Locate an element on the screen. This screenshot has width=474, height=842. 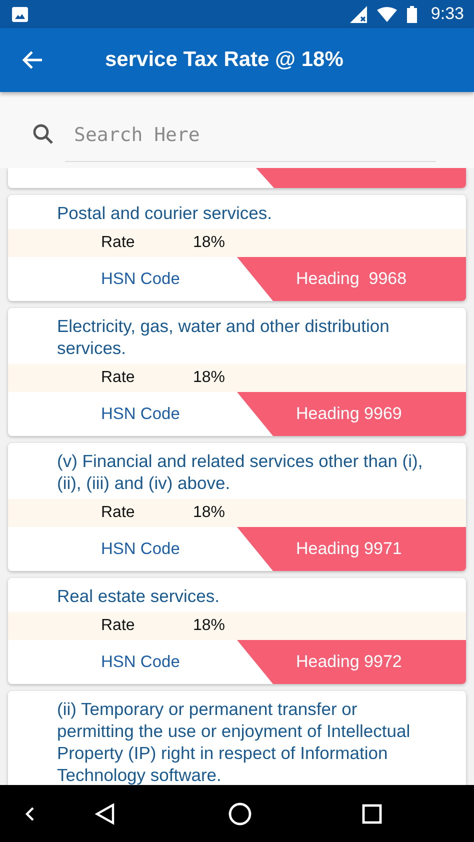
search-bar: Search Here is located at coordinates (237, 130).